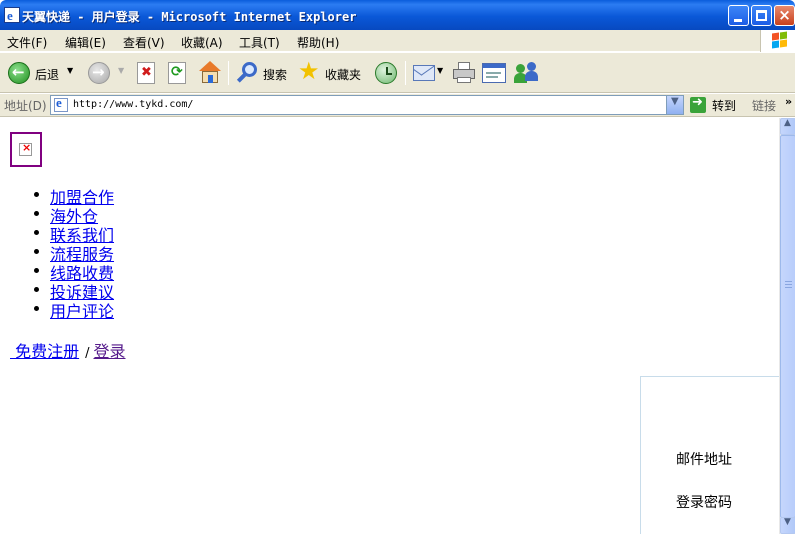  I want to click on address-label: 地址(D), so click(25, 106).